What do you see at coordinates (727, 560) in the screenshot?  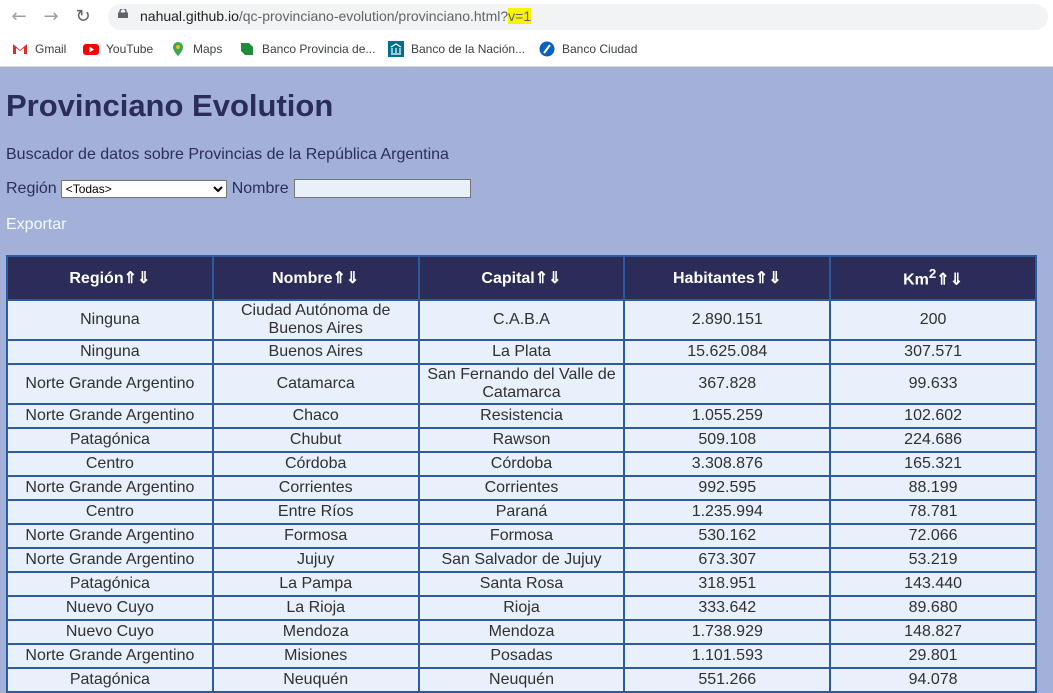 I see `cell-habitantes: 673.307` at bounding box center [727, 560].